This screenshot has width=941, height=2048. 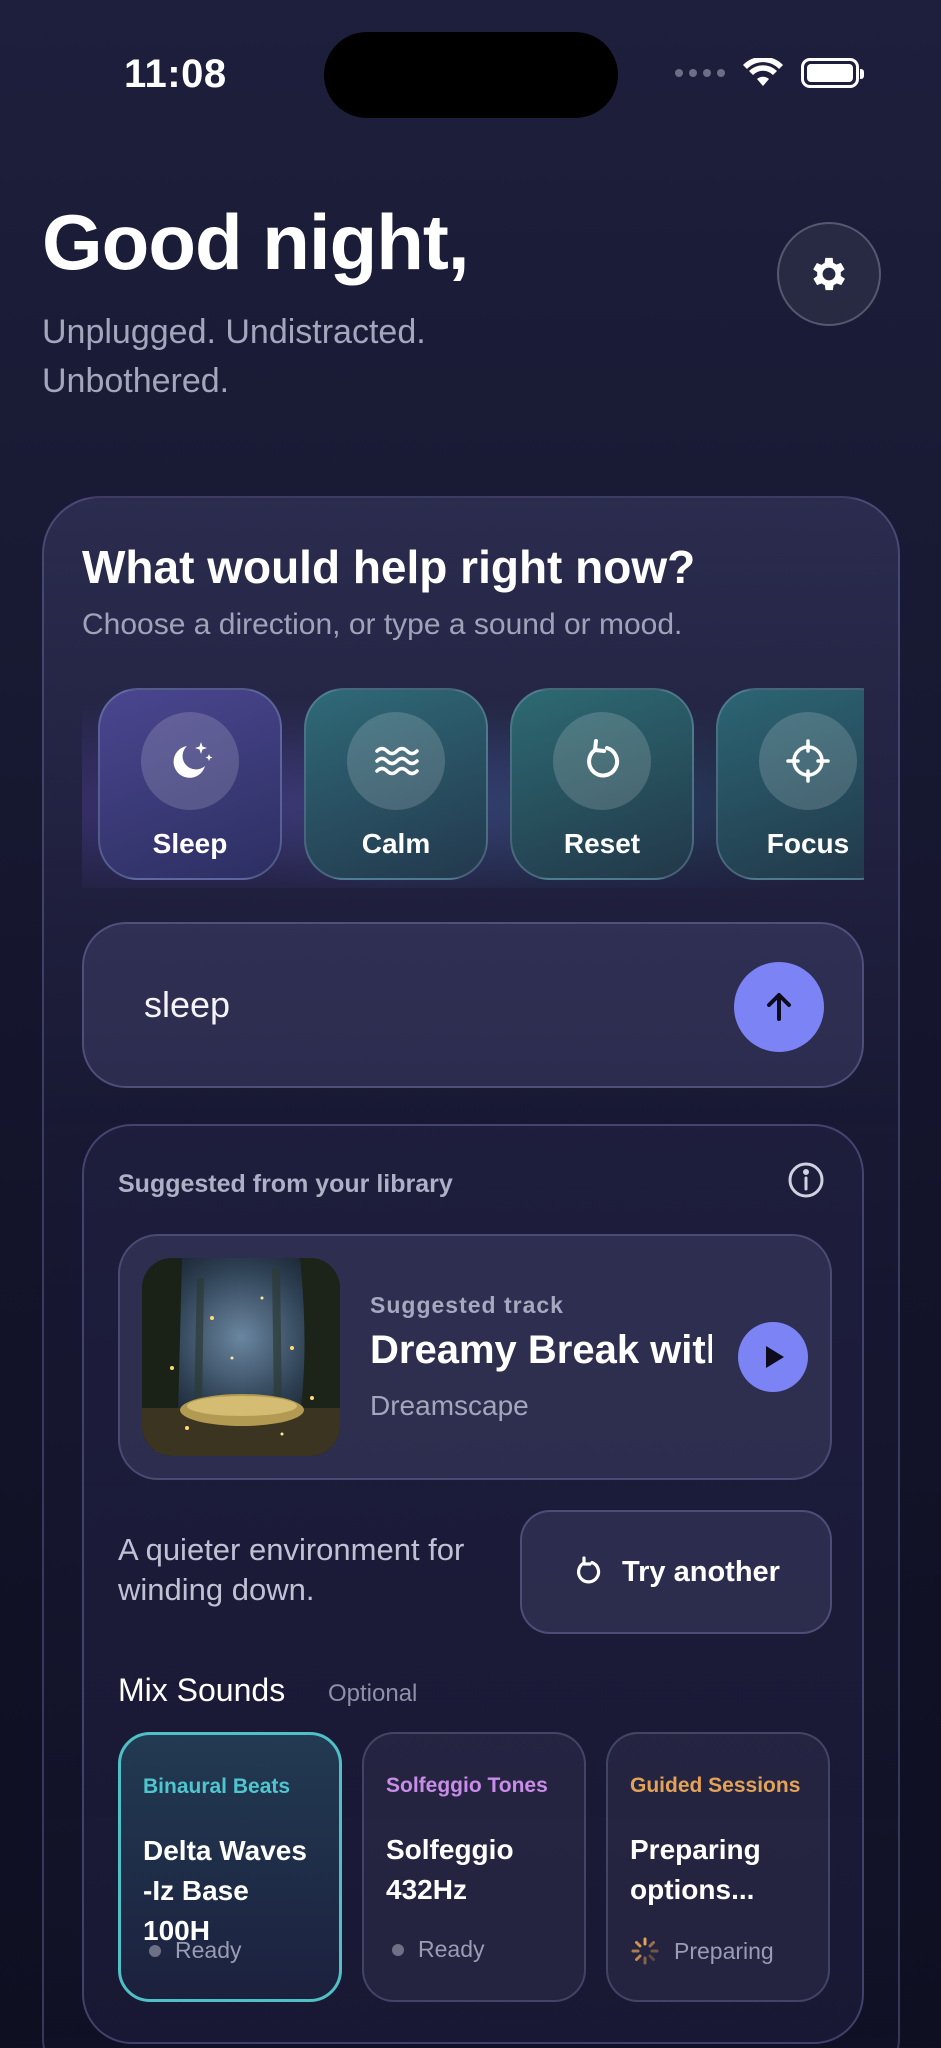 I want to click on mix-card-solfeggio: Solfeggio Tones Solfeggio 432Hz Ready, so click(x=474, y=1867).